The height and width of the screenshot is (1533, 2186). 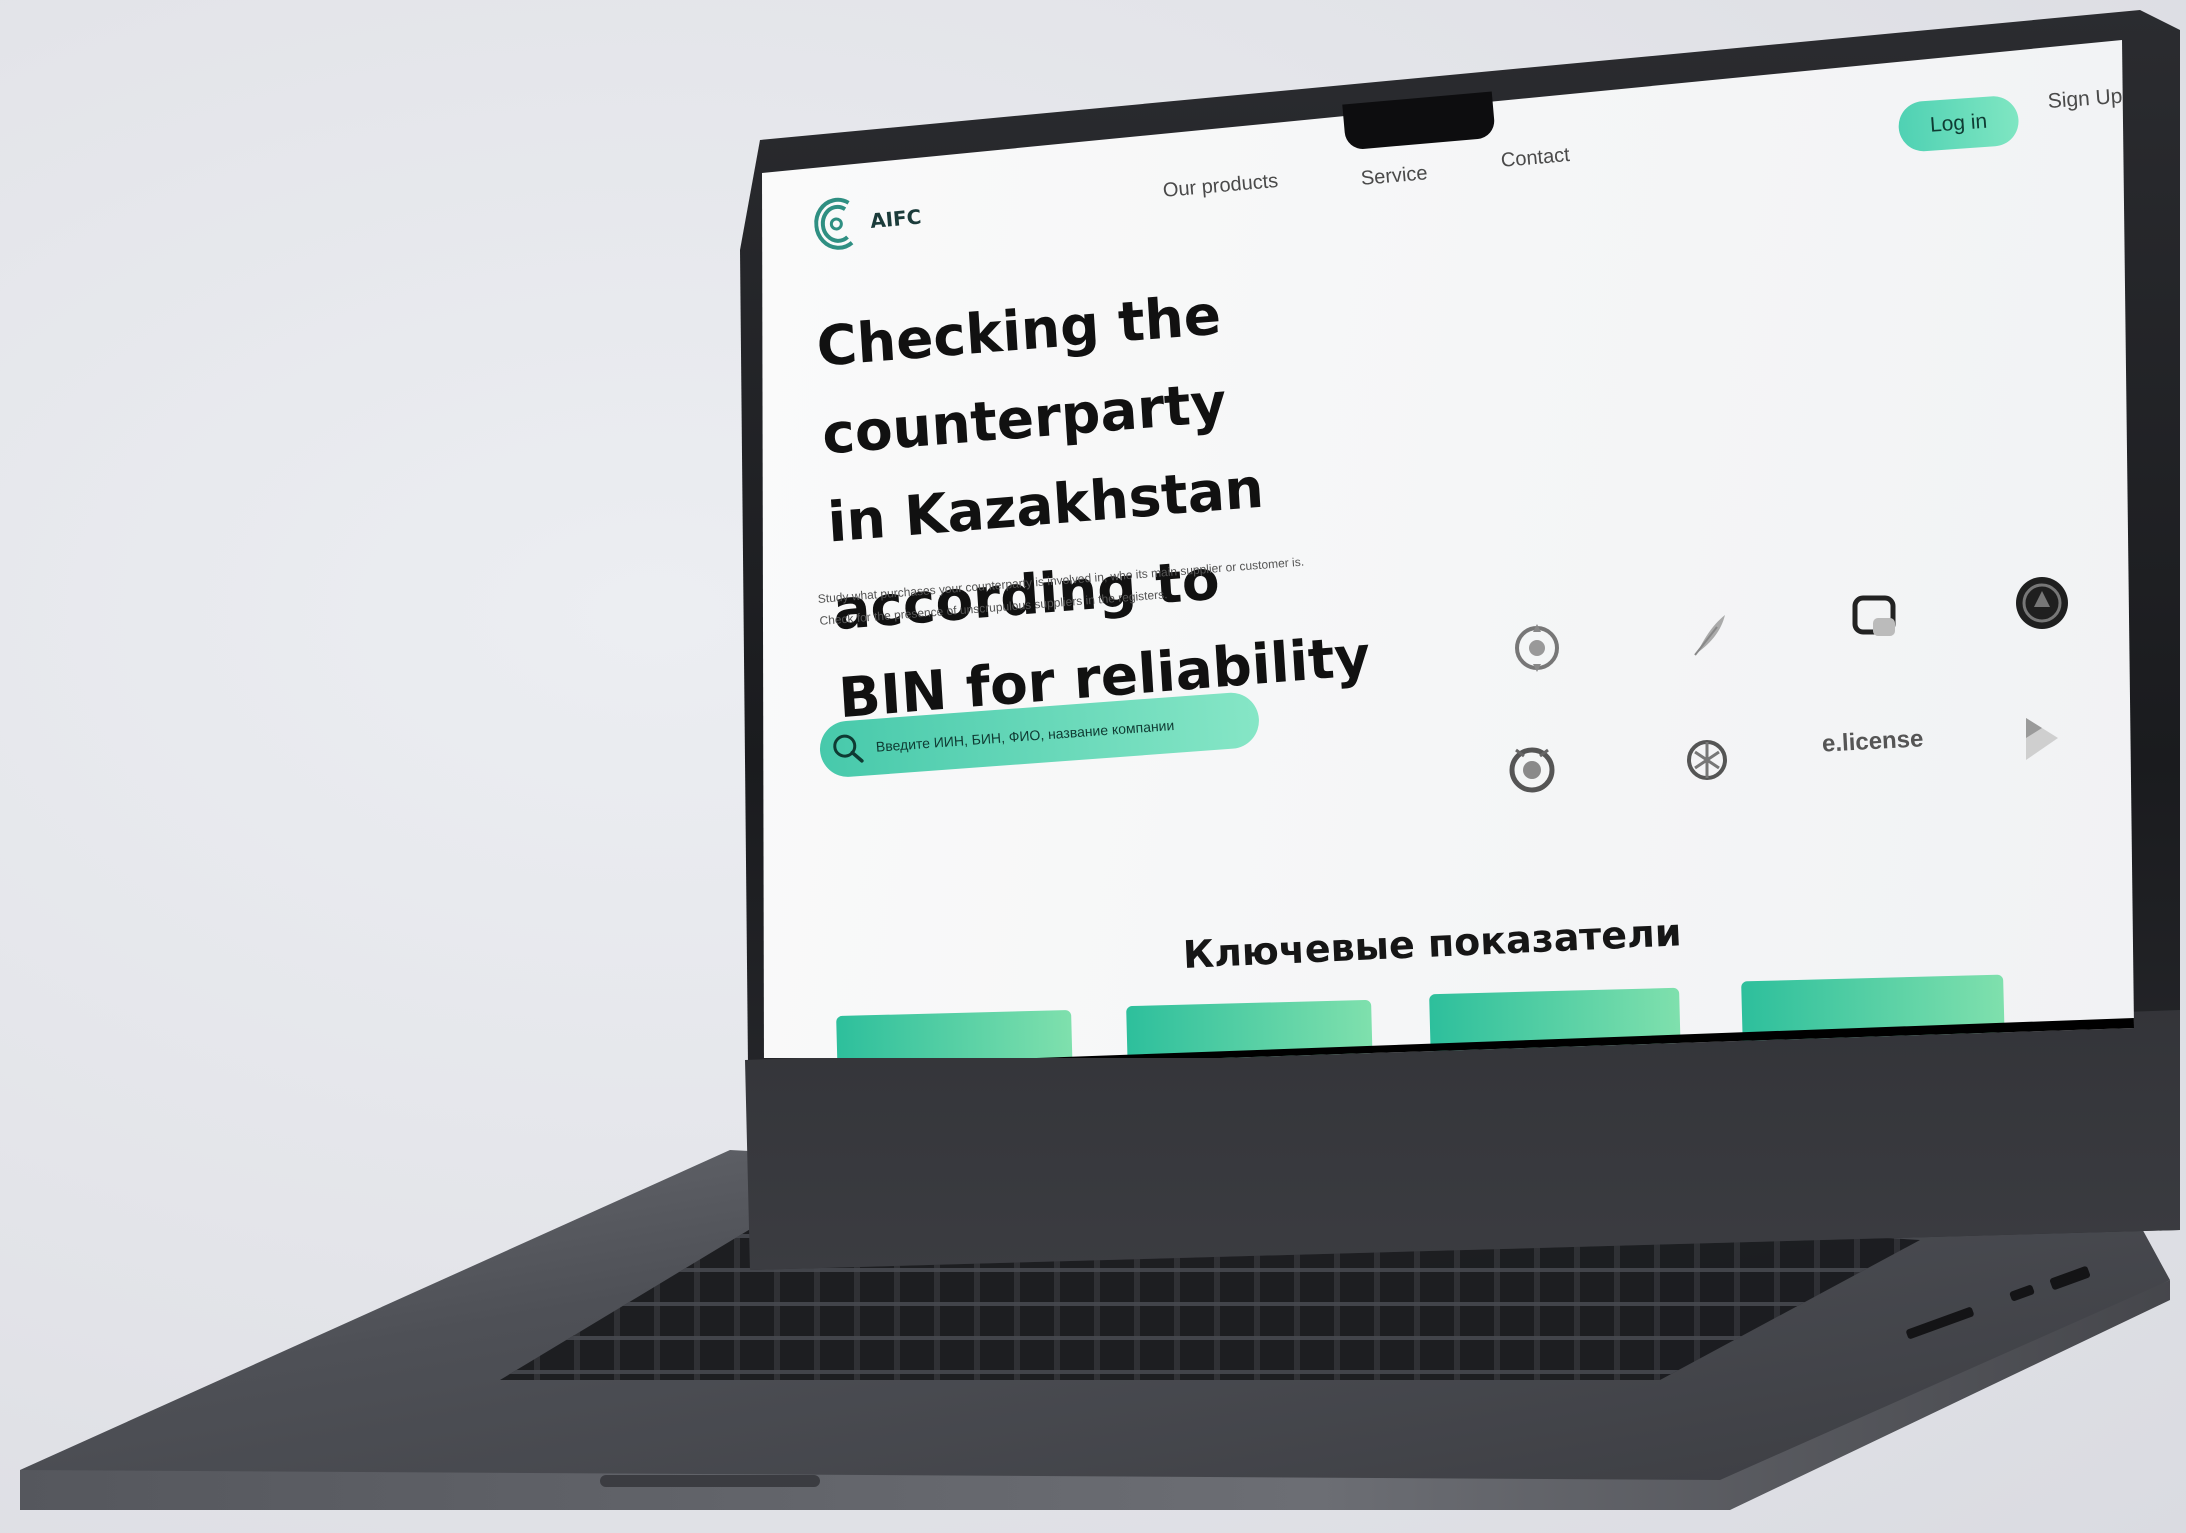 I want to click on nav-our-products: Our products, so click(x=1220, y=186).